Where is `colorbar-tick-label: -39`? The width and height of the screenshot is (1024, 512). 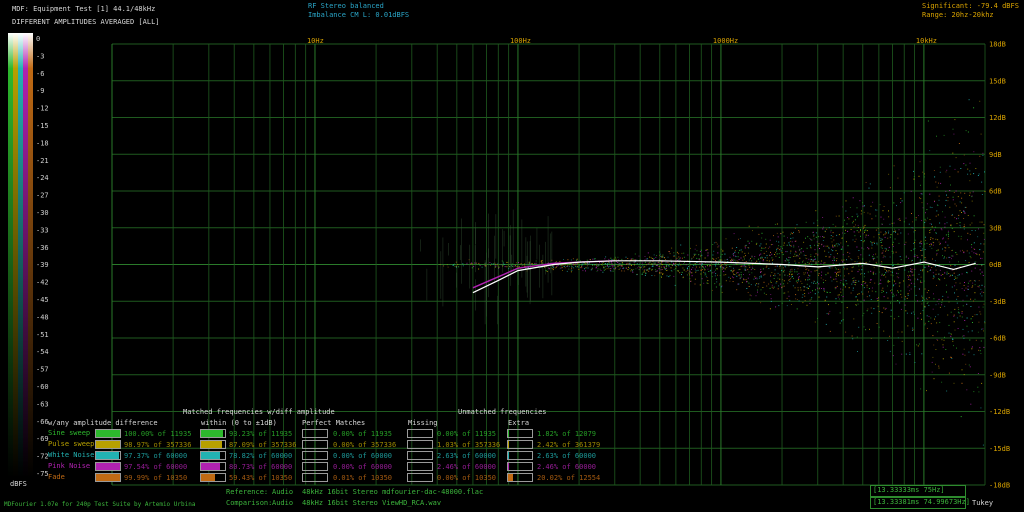
colorbar-tick-label: -39 is located at coordinates (42, 265).